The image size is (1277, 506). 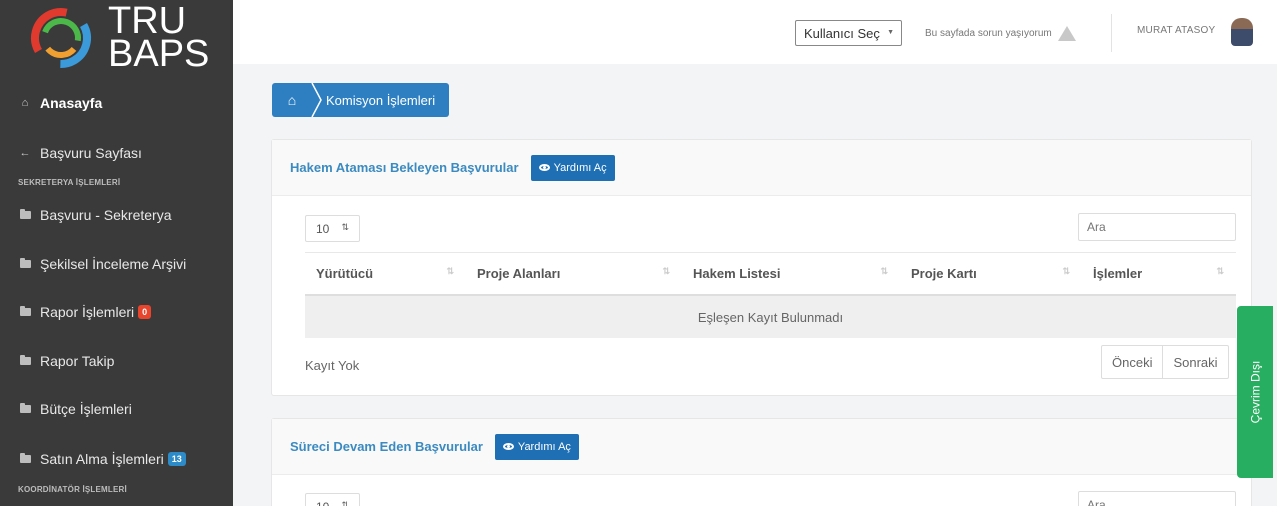 I want to click on column-label: Proje Alanları, so click(x=519, y=273).